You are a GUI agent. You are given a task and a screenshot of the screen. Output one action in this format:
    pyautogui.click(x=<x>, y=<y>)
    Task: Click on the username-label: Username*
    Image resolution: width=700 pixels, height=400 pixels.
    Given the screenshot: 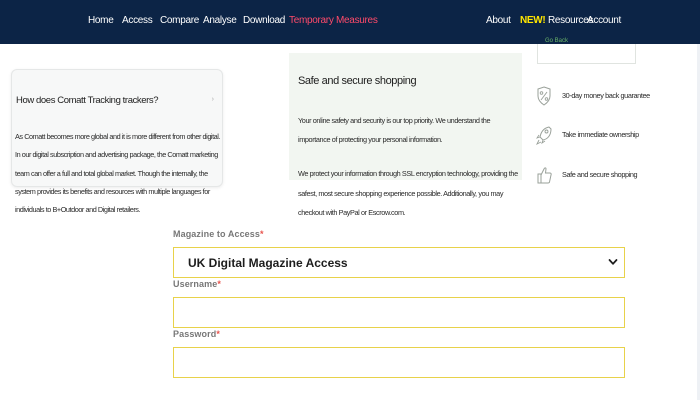 What is the action you would take?
    pyautogui.click(x=197, y=284)
    